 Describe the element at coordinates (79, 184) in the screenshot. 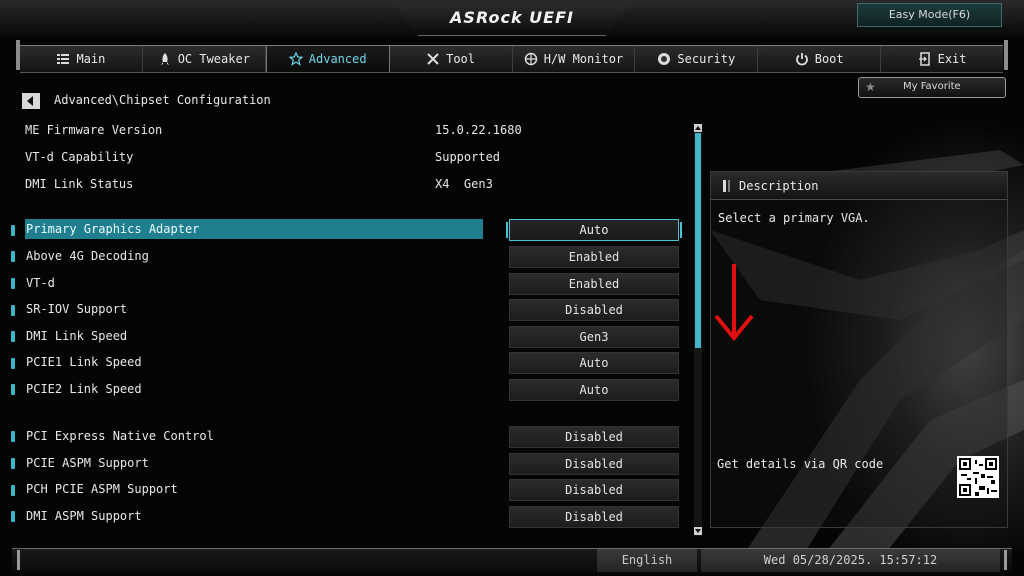

I see `info-label: DMI Link Status` at that location.